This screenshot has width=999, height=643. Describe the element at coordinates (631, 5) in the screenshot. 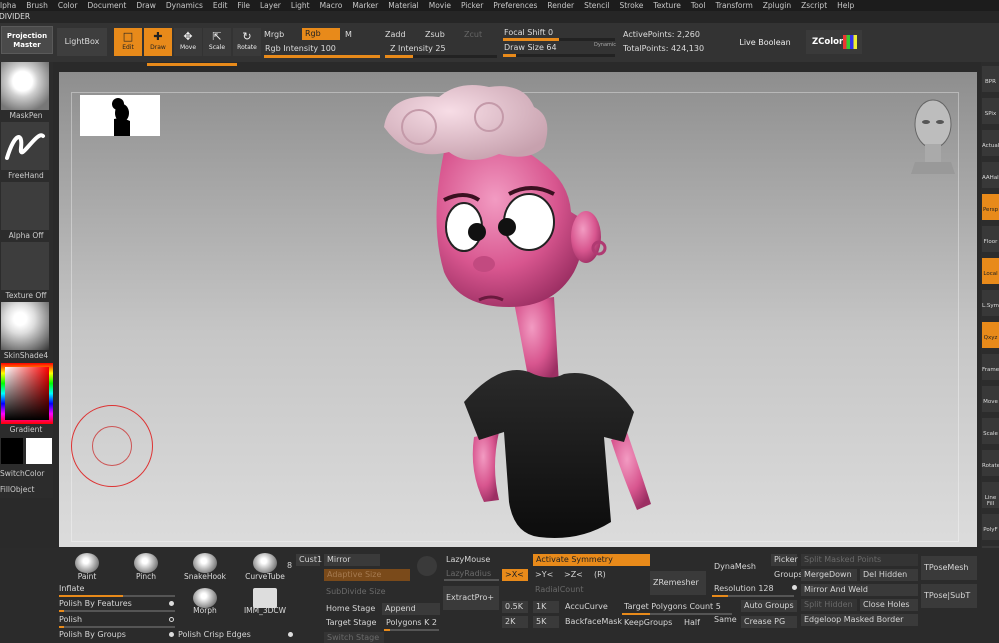

I see `menu-item-stroke: Stroke` at that location.